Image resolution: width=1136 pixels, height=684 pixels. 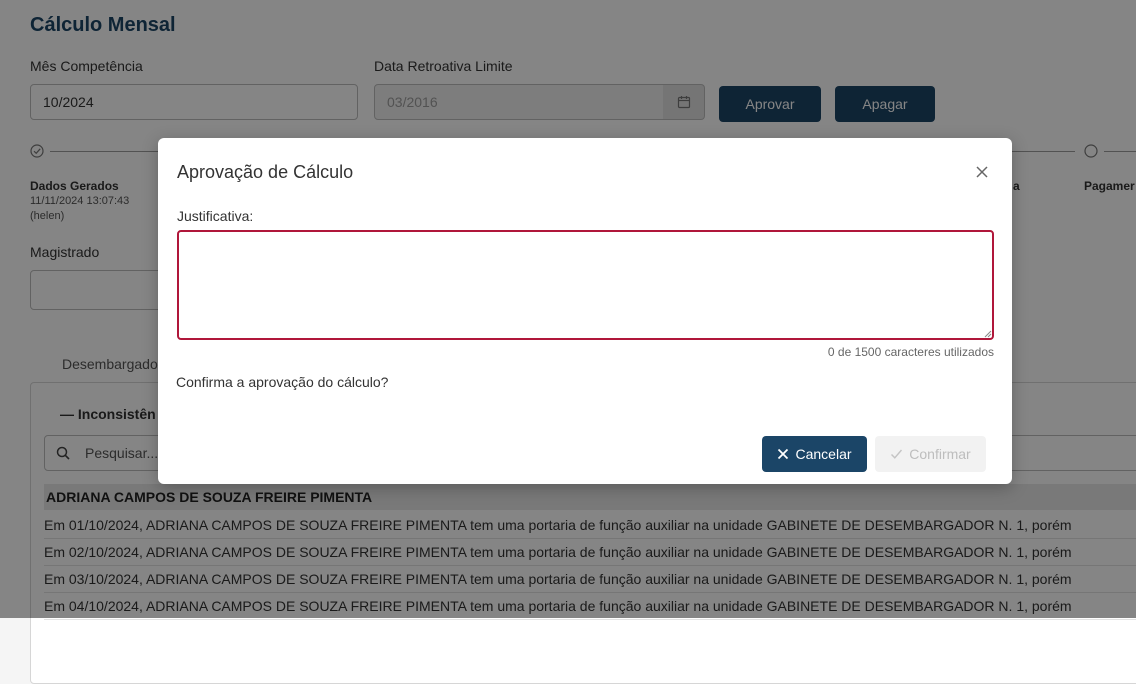 I want to click on check-icon, so click(x=897, y=454).